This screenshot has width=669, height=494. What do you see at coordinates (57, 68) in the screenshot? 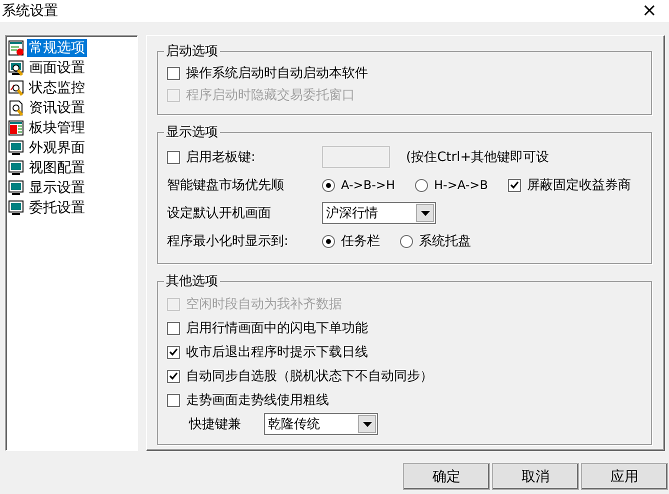
I see `category-item: 画面设置` at bounding box center [57, 68].